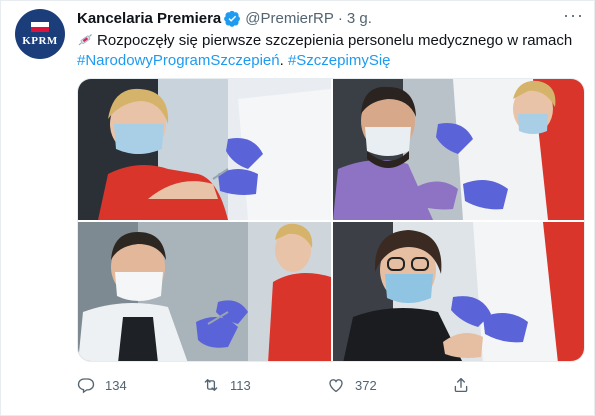  What do you see at coordinates (139, 385) in the screenshot?
I see `reply-button: 134` at bounding box center [139, 385].